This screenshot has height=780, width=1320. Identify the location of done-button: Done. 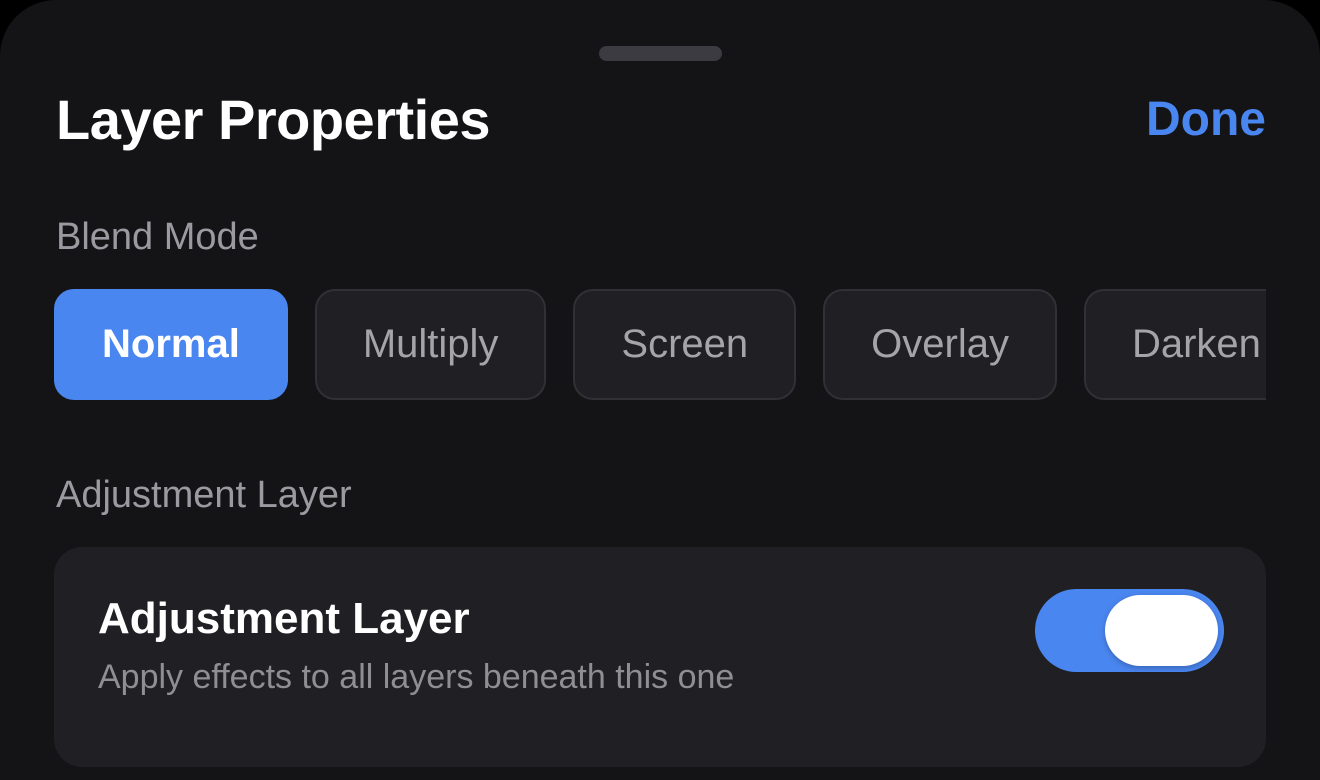
(1206, 120).